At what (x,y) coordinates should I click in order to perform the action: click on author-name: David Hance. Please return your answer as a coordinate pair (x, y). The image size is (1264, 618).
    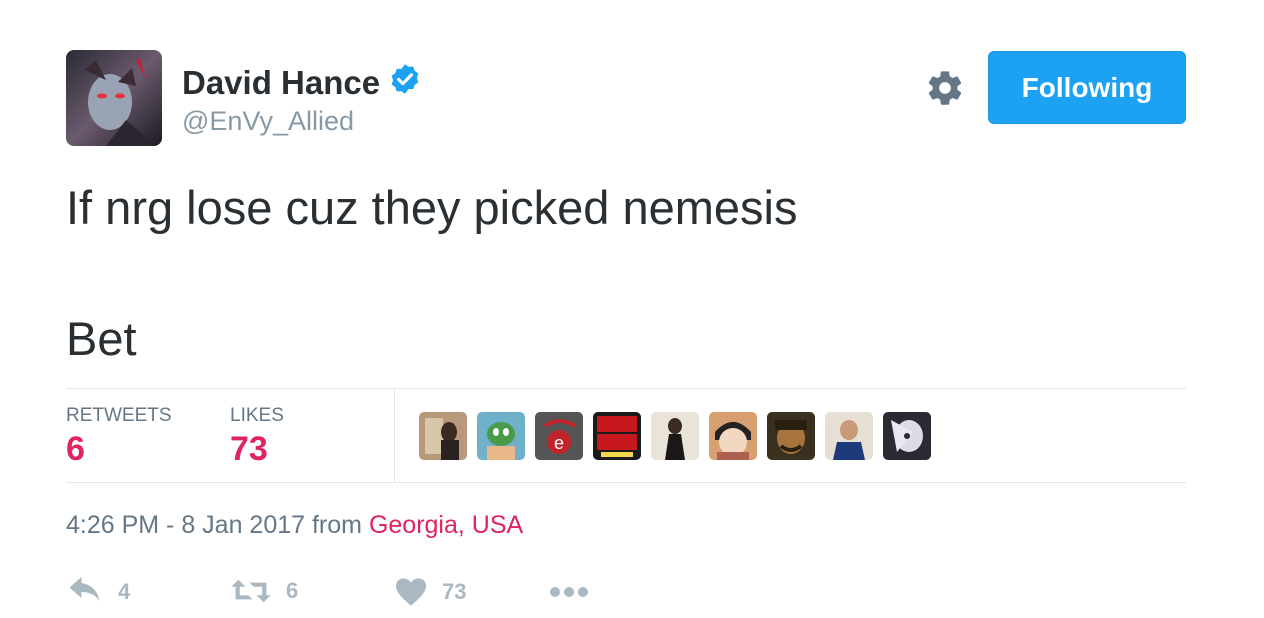
    Looking at the image, I should click on (281, 83).